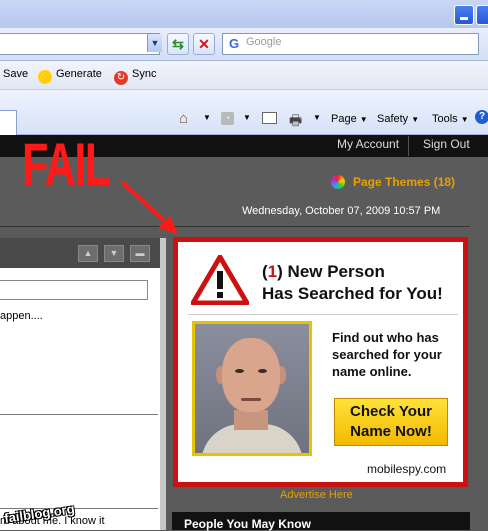  Describe the element at coordinates (154, 43) in the screenshot. I see `address-dropdown-button: ▼` at that location.